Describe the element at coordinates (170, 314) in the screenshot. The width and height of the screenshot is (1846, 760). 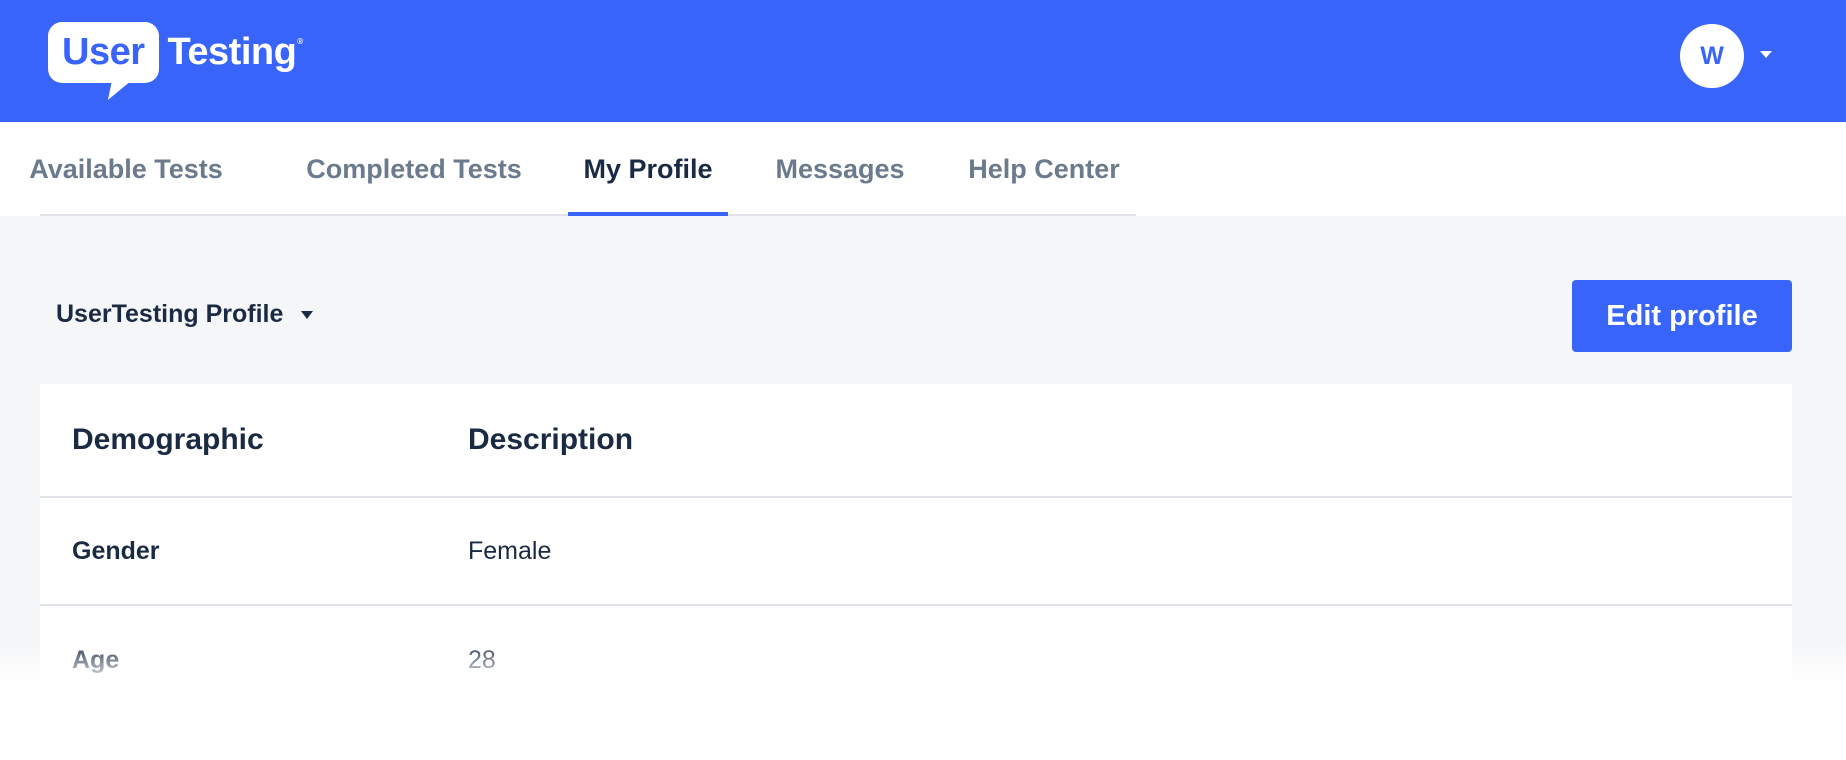
I see `profile-type-label: UserTesting Profile` at that location.